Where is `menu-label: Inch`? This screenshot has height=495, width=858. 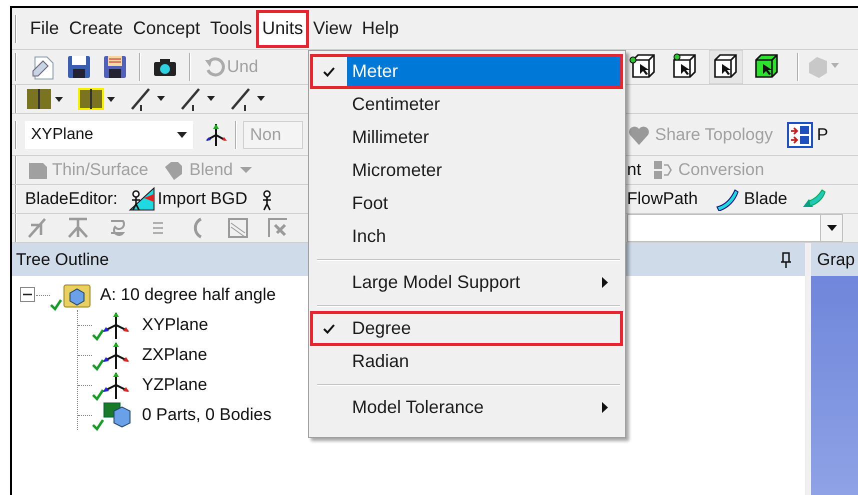 menu-label: Inch is located at coordinates (369, 236).